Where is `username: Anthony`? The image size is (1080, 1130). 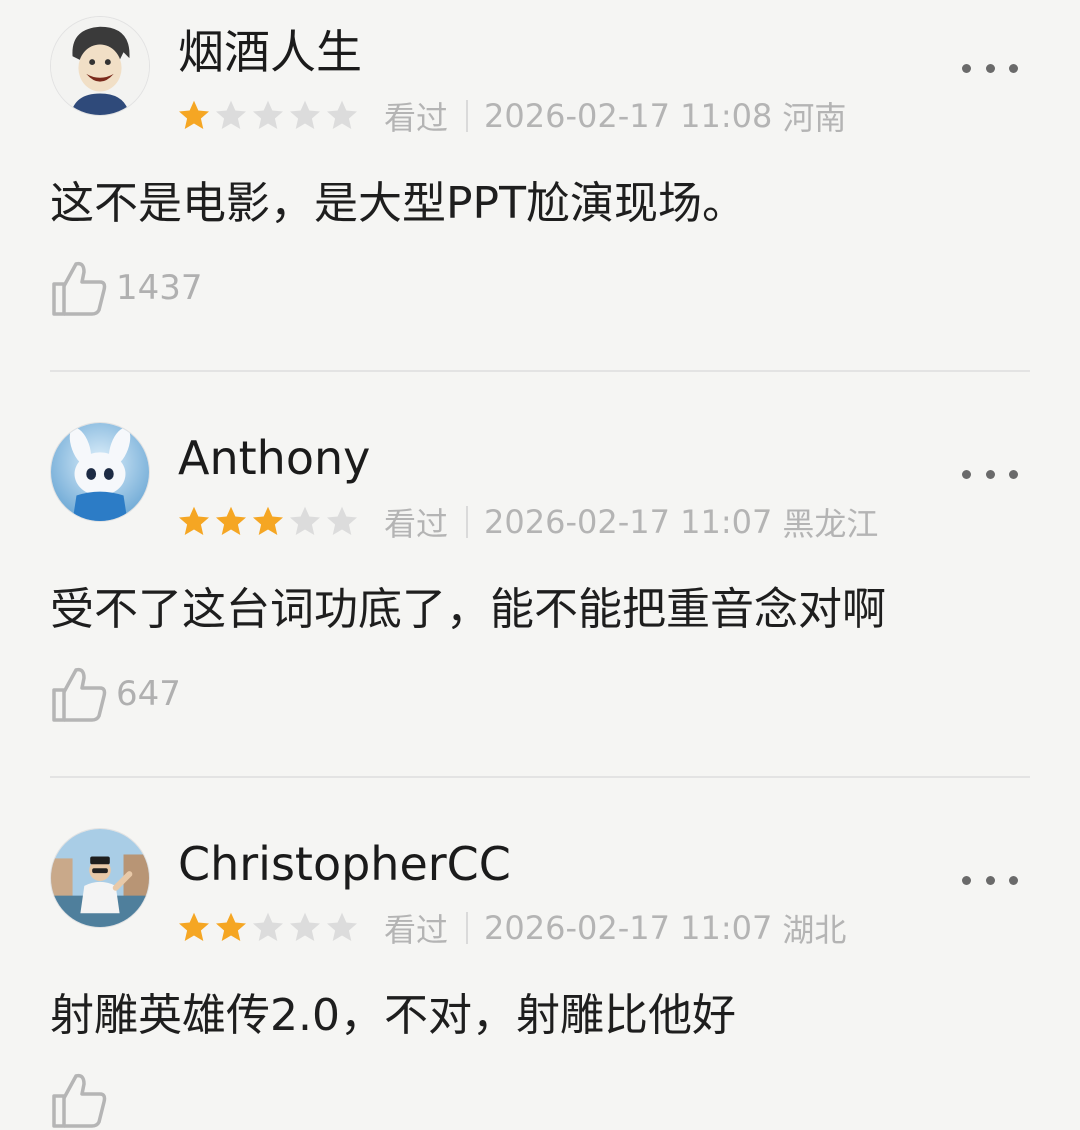
username: Anthony is located at coordinates (274, 458).